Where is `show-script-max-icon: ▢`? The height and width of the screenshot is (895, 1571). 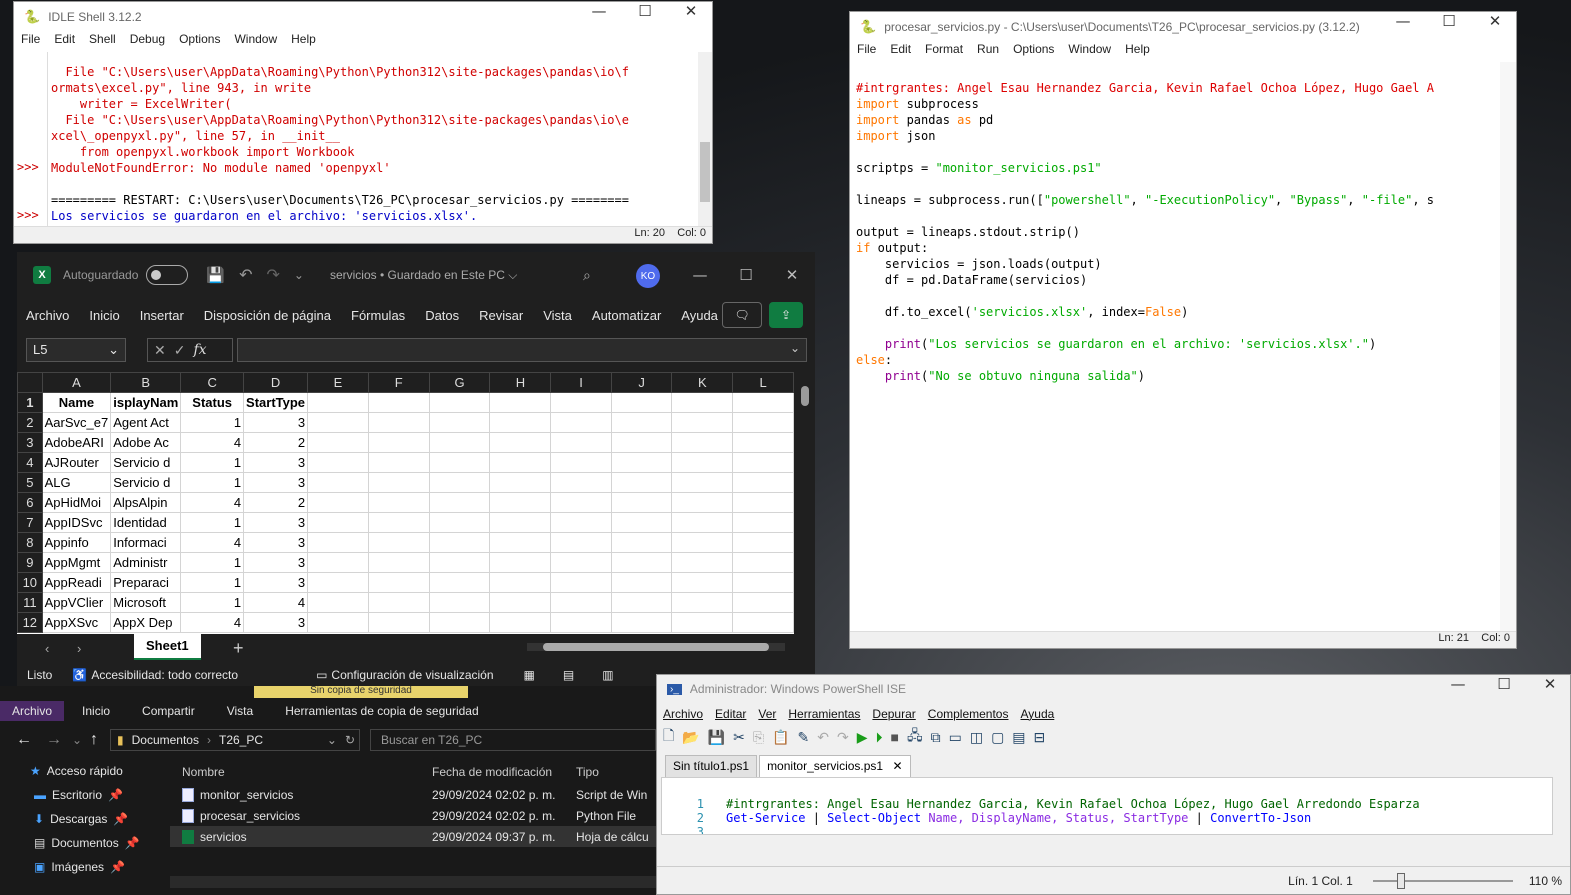
show-script-max-icon: ▢ is located at coordinates (997, 737).